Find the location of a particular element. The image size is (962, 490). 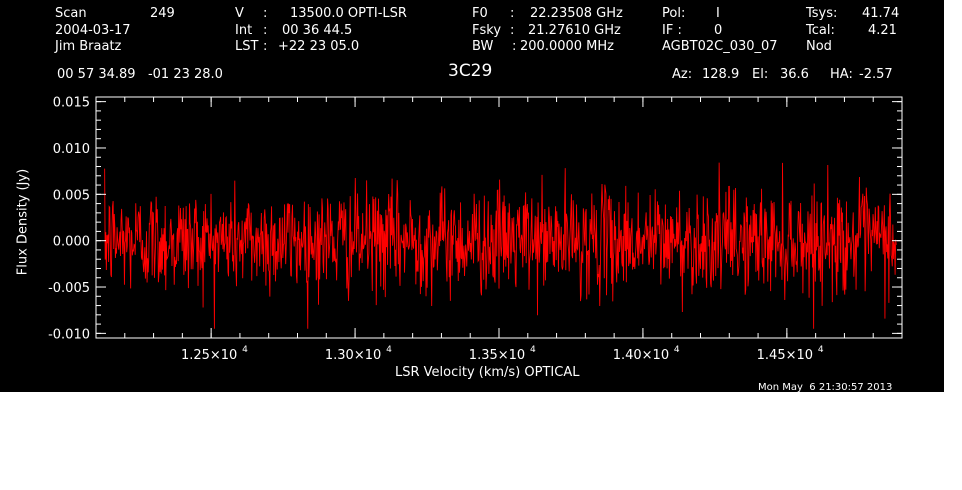

y-tick-label: 0.010 is located at coordinates (71, 149).